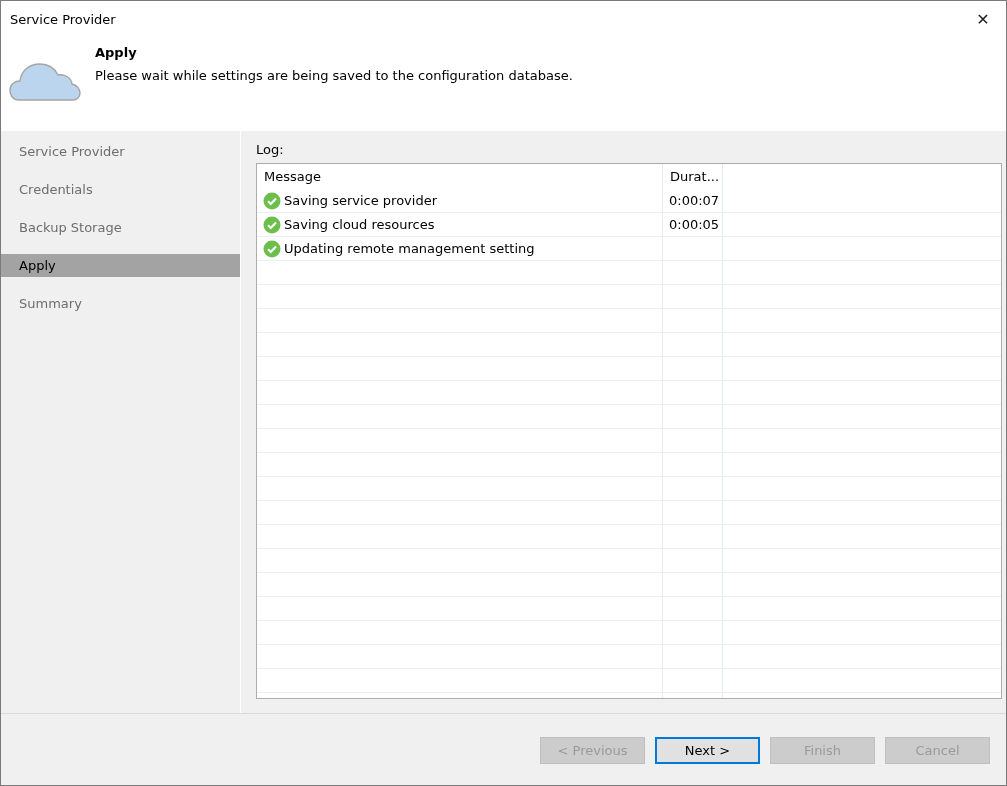  What do you see at coordinates (63, 19) in the screenshot?
I see `window-title: Service Provider` at bounding box center [63, 19].